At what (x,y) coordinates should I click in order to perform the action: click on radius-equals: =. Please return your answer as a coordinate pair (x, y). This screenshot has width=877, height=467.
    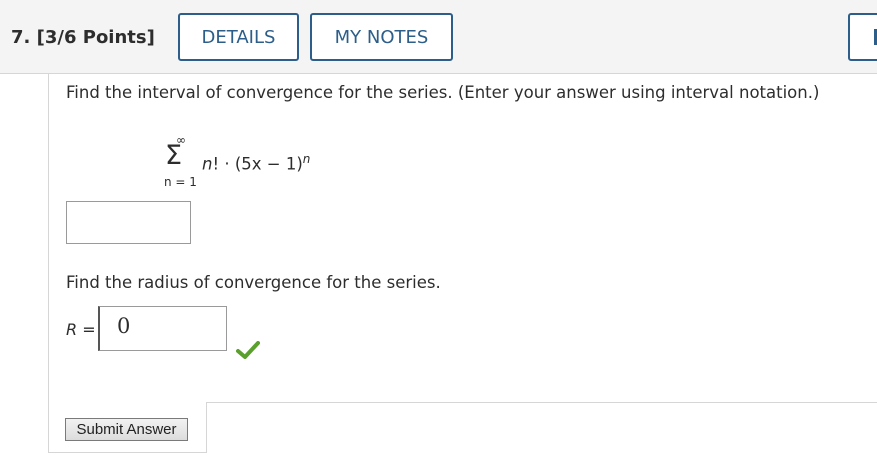
    Looking at the image, I should click on (86, 329).